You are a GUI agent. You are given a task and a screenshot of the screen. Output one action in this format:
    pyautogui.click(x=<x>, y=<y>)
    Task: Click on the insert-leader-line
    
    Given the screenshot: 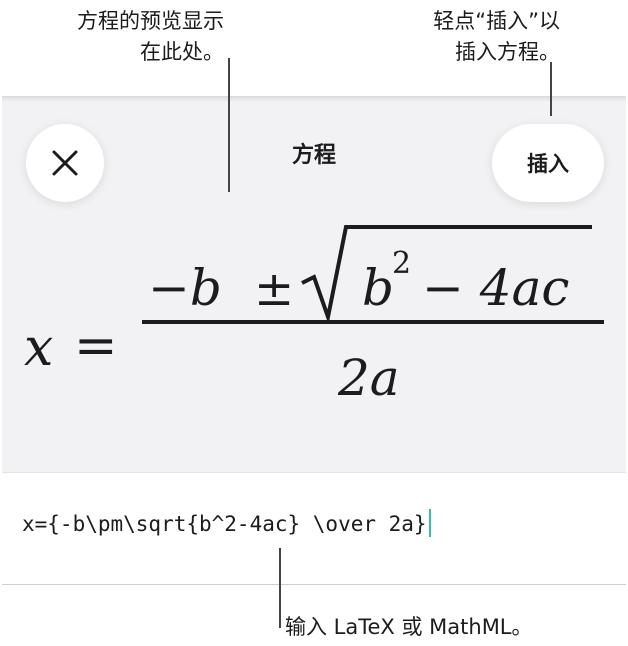 What is the action you would take?
    pyautogui.click(x=551, y=89)
    